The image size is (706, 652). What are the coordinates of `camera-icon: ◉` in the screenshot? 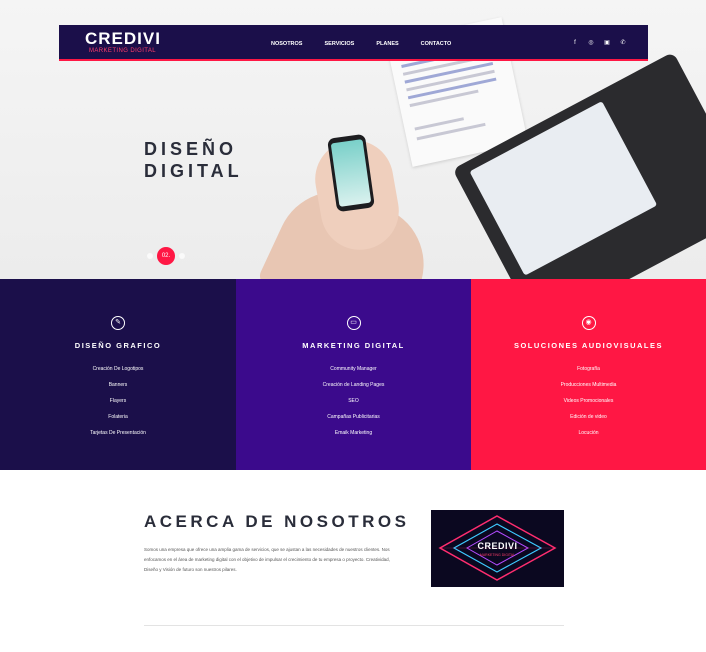 It's located at (588, 323).